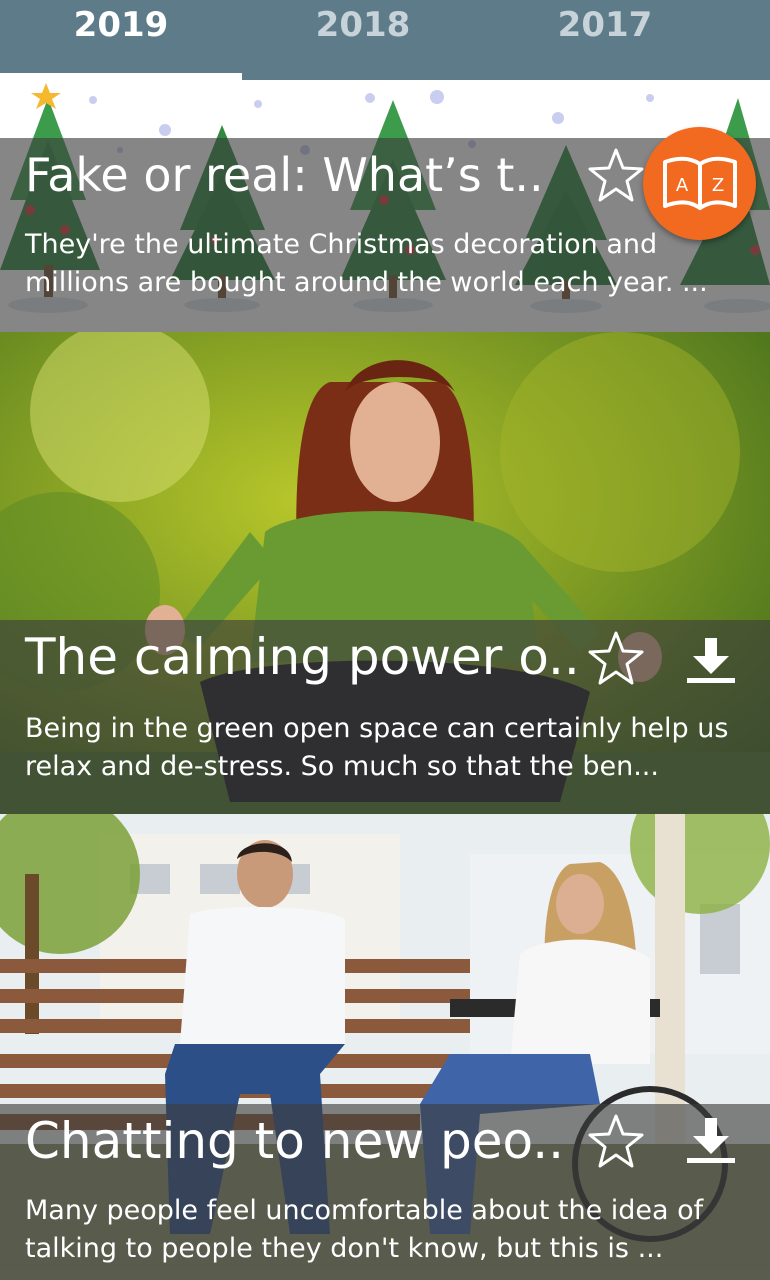  Describe the element at coordinates (294, 1141) in the screenshot. I see `article-title: Chatting to new peo..` at that location.